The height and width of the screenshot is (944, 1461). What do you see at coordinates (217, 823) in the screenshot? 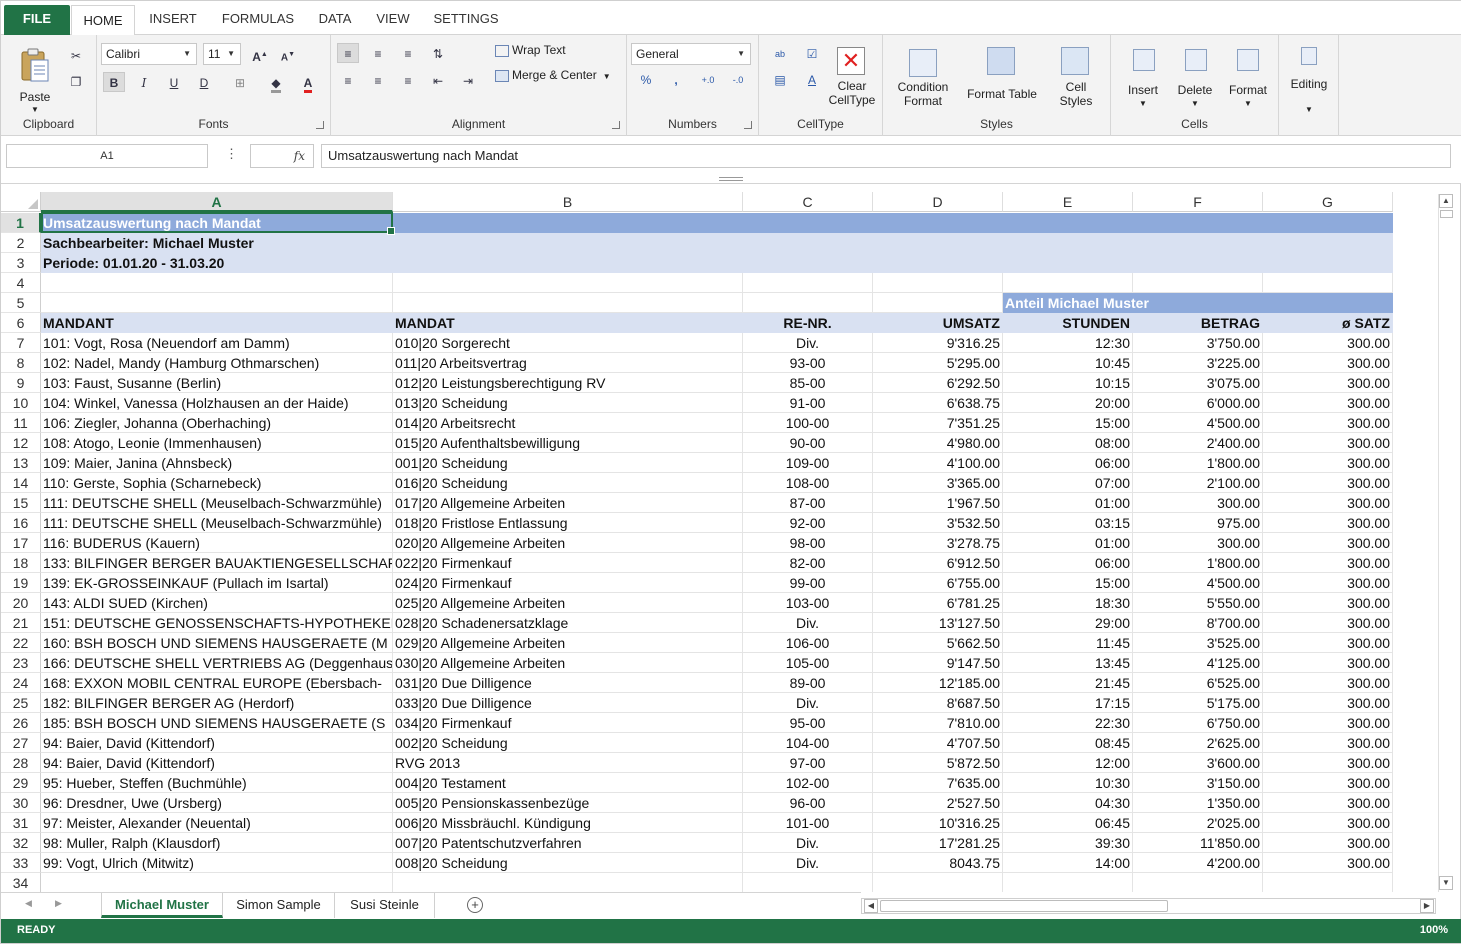
I see `table-cell: 97: Meister, Alexander (Neuental)` at bounding box center [217, 823].